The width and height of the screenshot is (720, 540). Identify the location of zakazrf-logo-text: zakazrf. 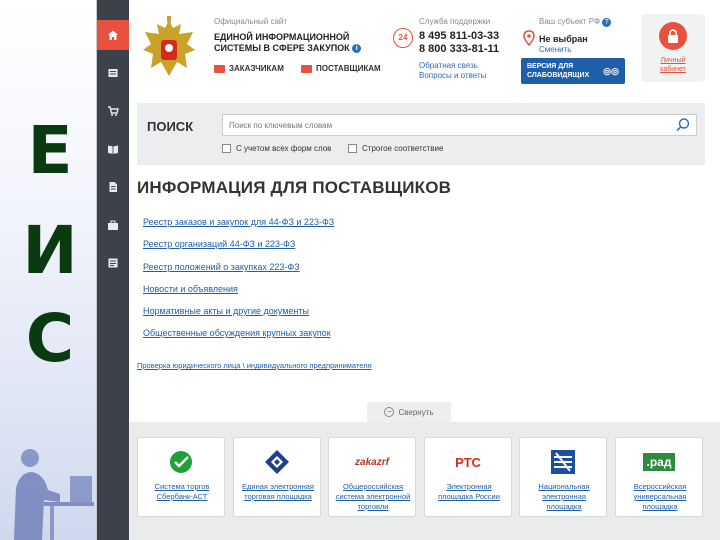
(372, 462).